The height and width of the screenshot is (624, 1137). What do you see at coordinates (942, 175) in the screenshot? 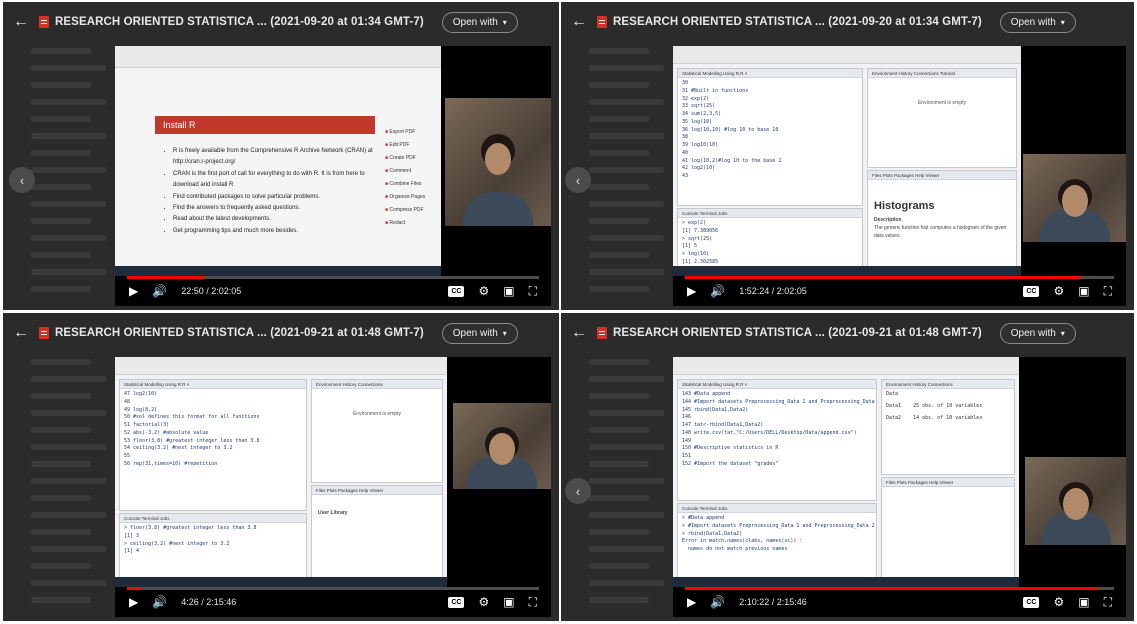
I see `help-tabs: Files Plots Packages Help Viewer` at bounding box center [942, 175].